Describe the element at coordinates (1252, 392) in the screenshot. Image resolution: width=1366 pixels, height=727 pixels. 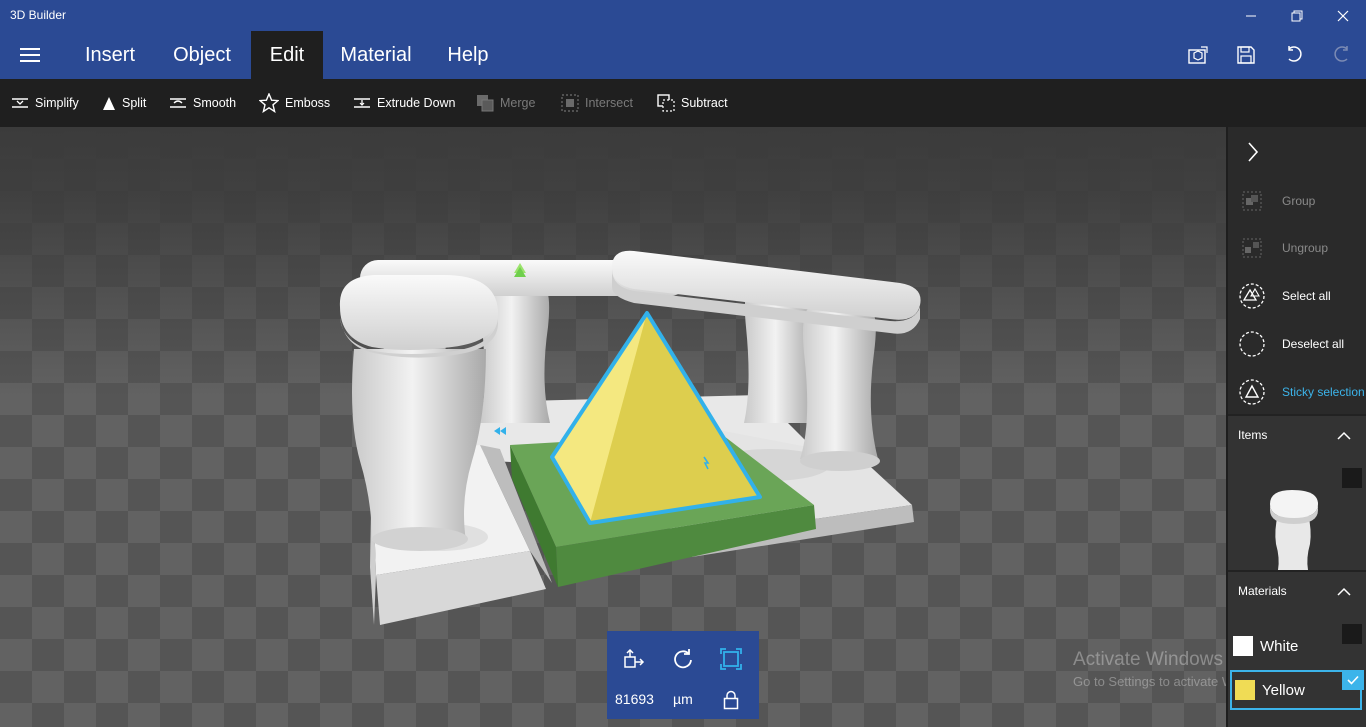
I see `sticky-selection-icon` at that location.